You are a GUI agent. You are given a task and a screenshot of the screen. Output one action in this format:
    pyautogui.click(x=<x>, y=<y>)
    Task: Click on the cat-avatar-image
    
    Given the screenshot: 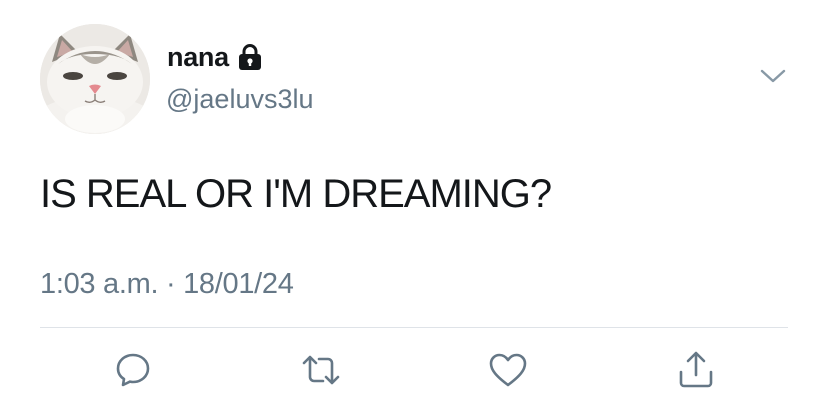 What is the action you would take?
    pyautogui.click(x=95, y=79)
    